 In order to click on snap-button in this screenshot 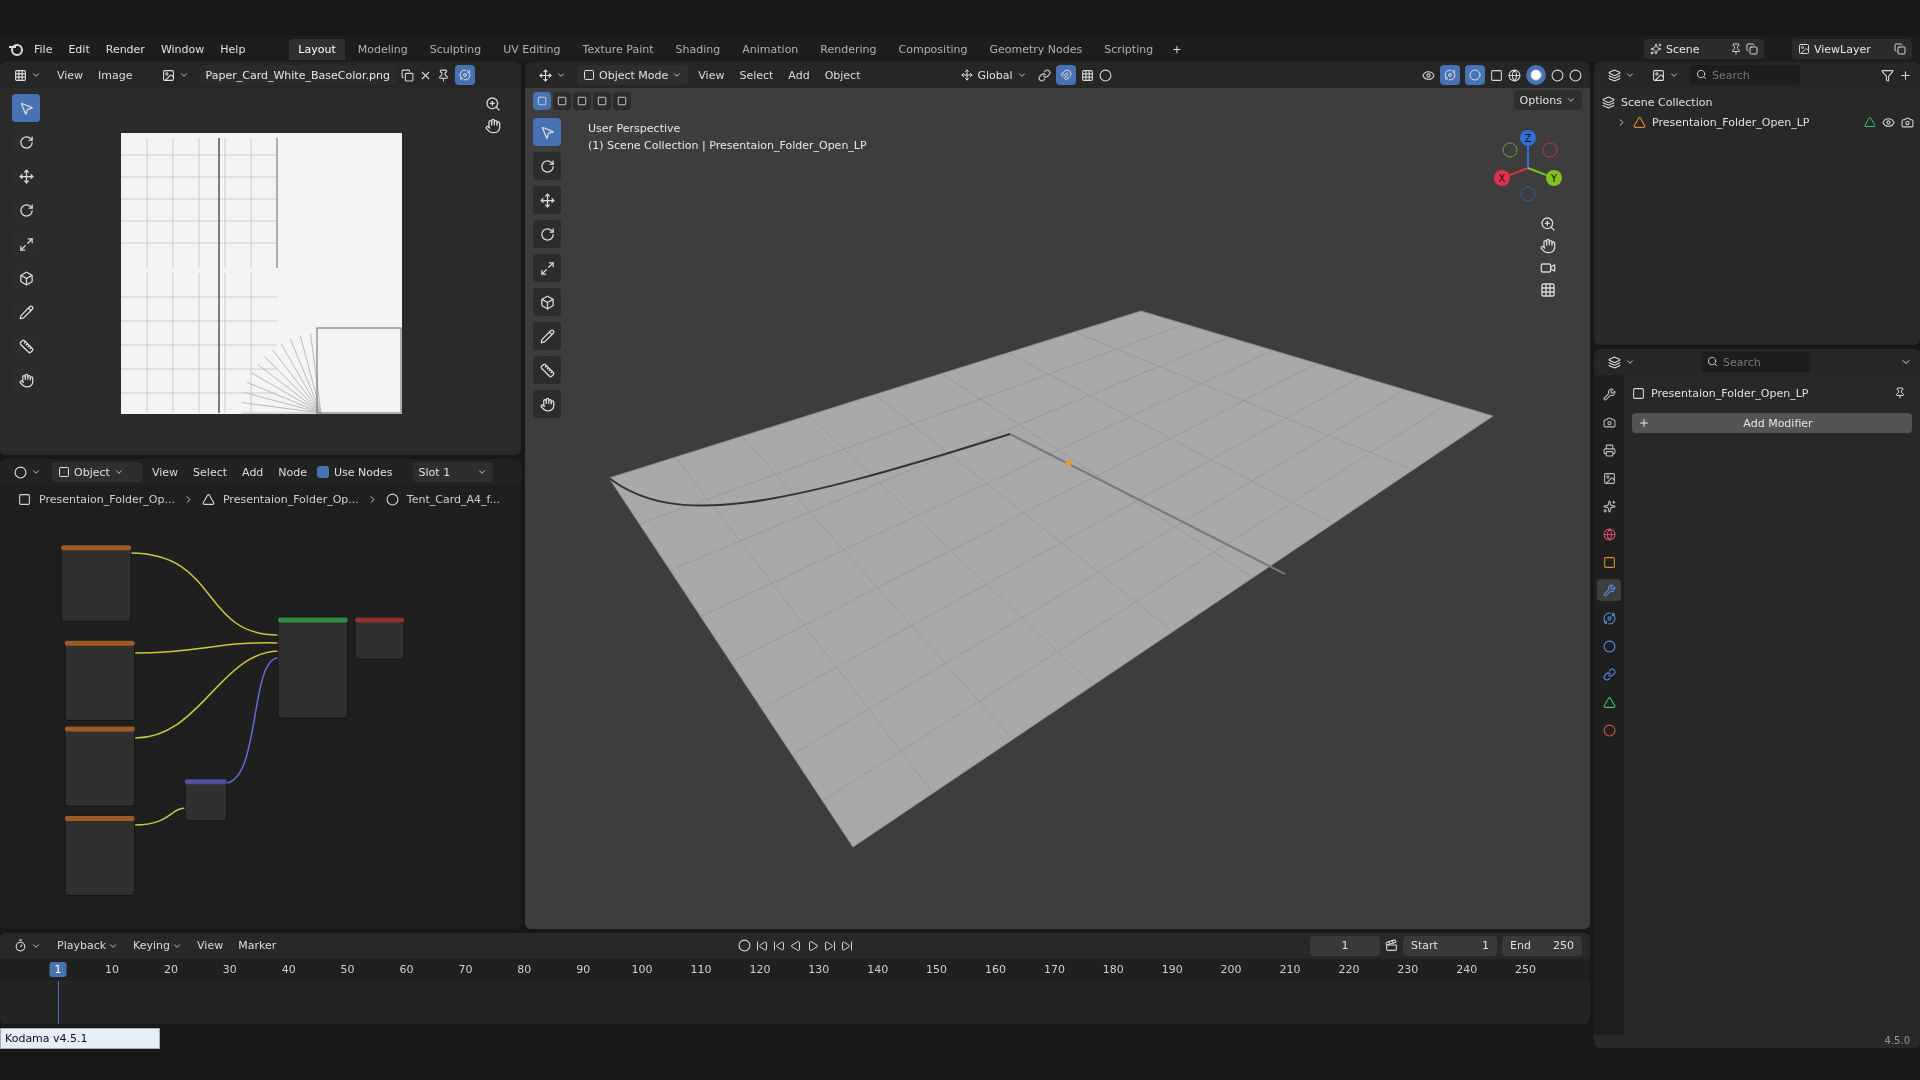, I will do `click(1065, 75)`.